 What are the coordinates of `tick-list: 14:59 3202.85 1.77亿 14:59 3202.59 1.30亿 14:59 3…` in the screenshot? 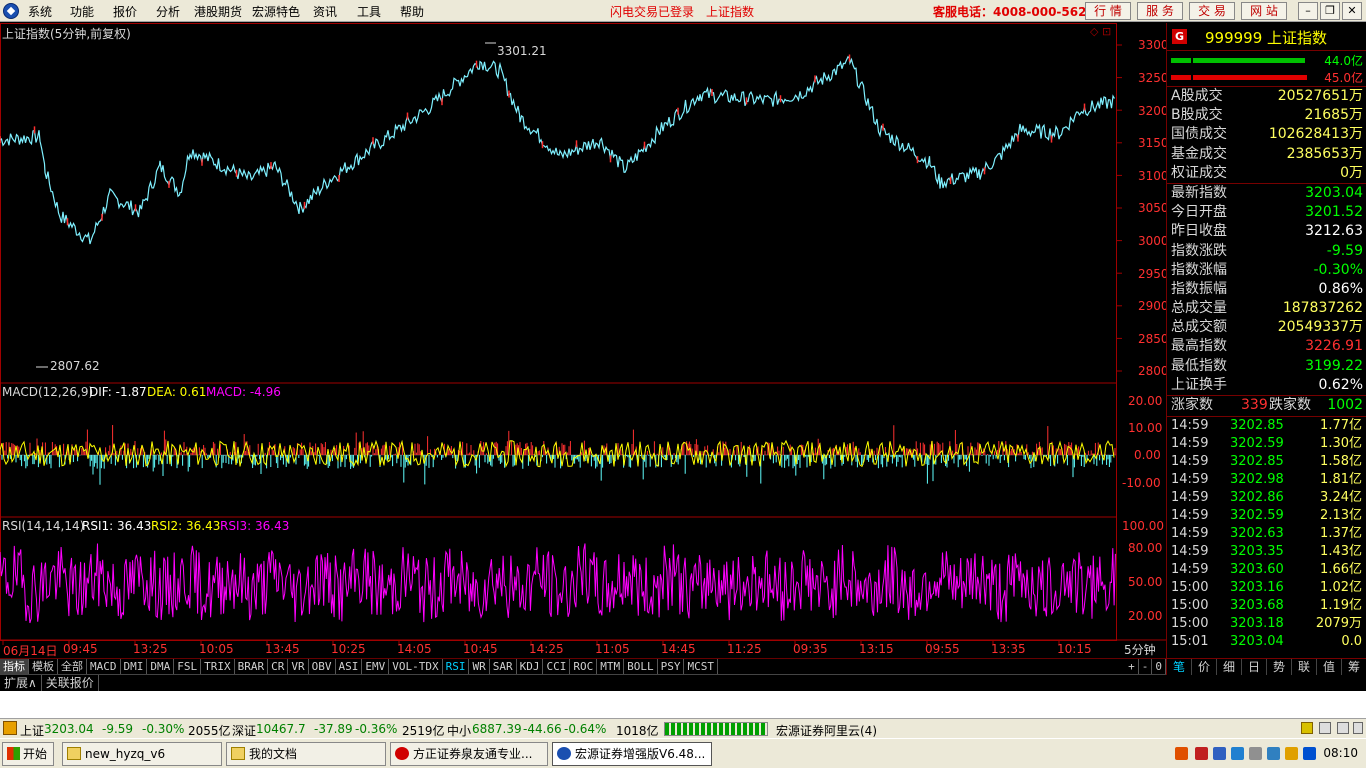 It's located at (1266, 534).